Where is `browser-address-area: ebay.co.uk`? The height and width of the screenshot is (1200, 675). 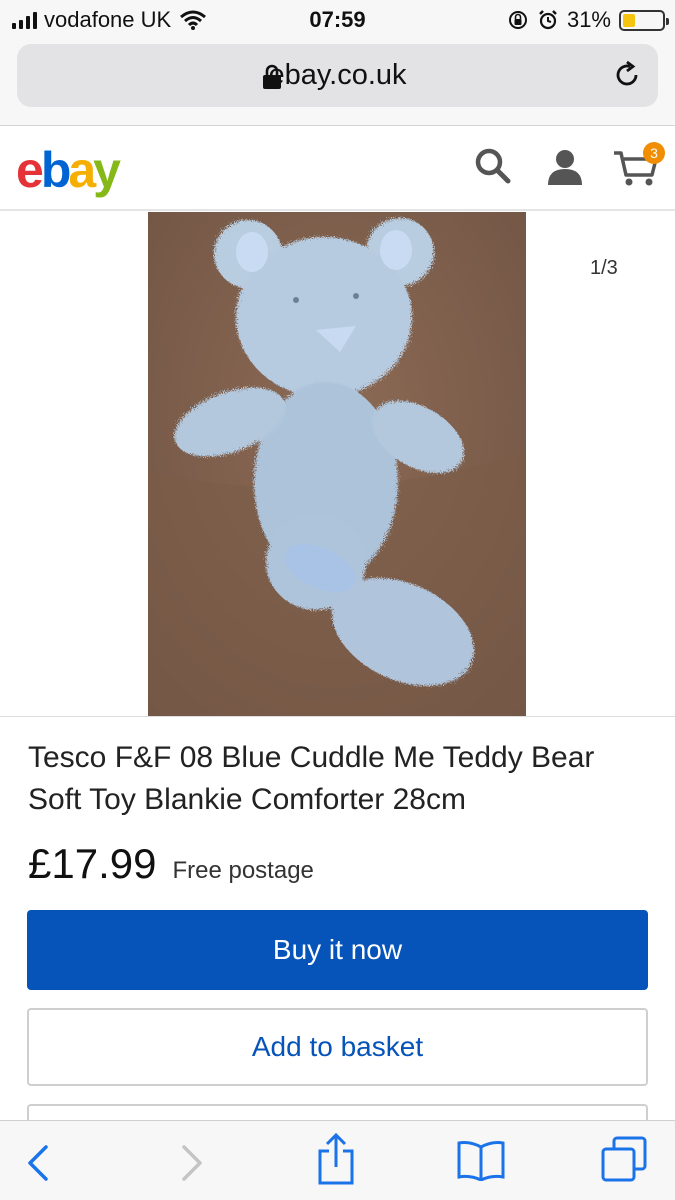
browser-address-area: ebay.co.uk is located at coordinates (337, 83).